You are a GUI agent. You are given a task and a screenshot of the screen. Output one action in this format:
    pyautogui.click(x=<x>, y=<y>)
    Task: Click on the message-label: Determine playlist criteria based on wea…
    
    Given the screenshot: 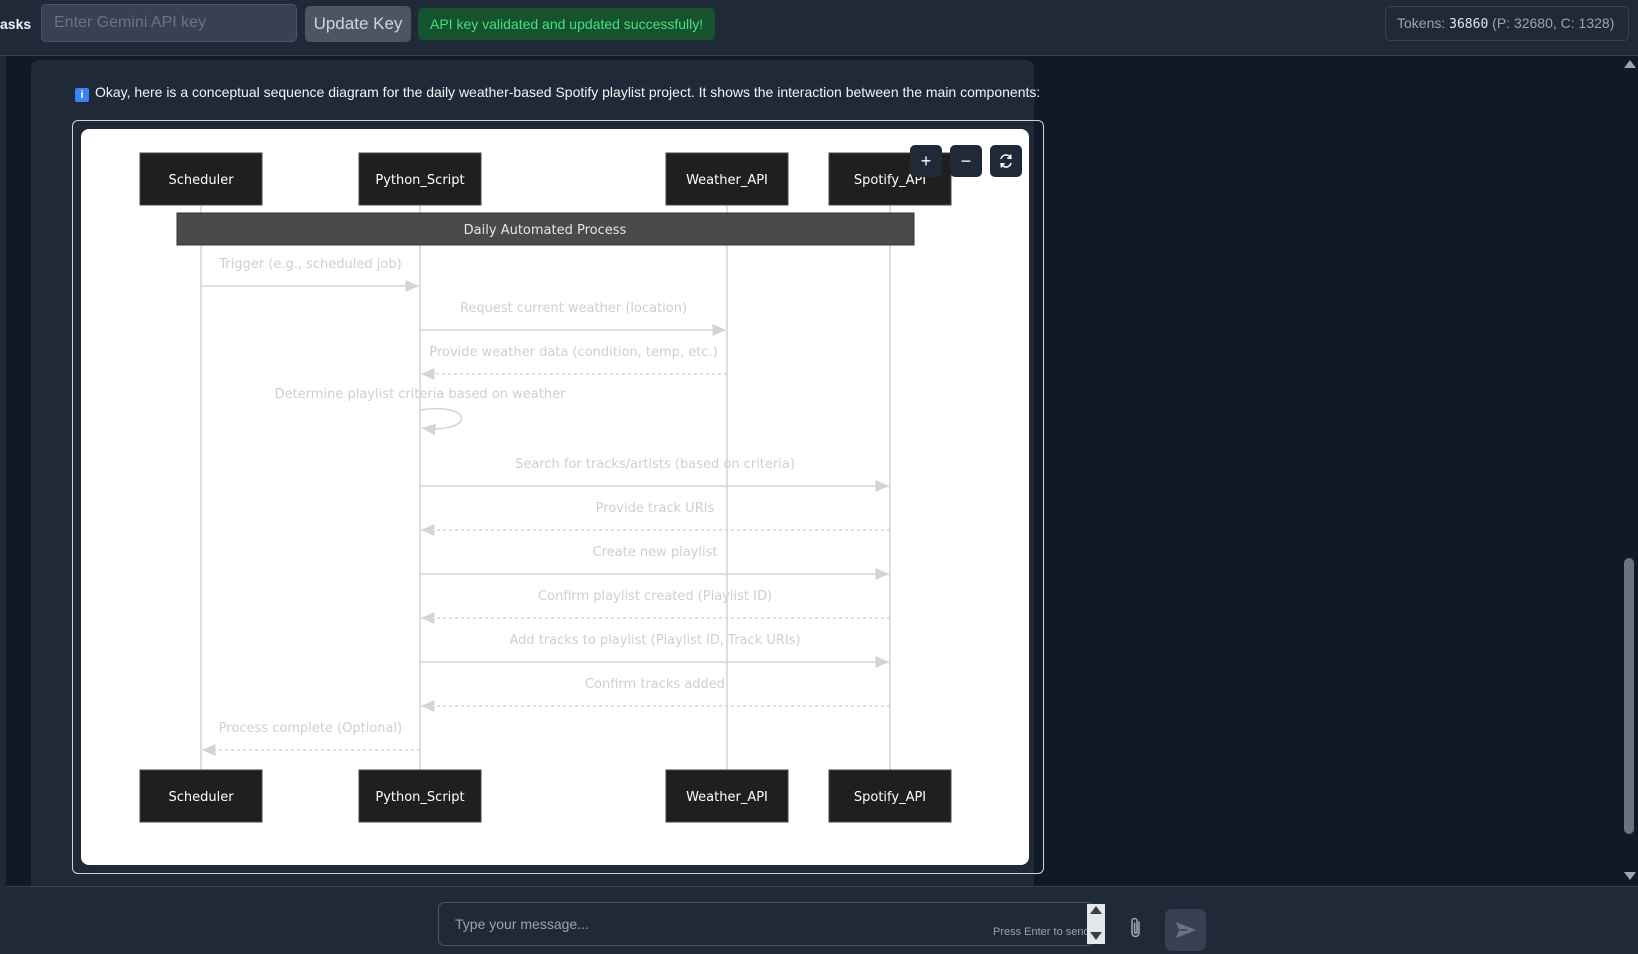 What is the action you would take?
    pyautogui.click(x=420, y=394)
    